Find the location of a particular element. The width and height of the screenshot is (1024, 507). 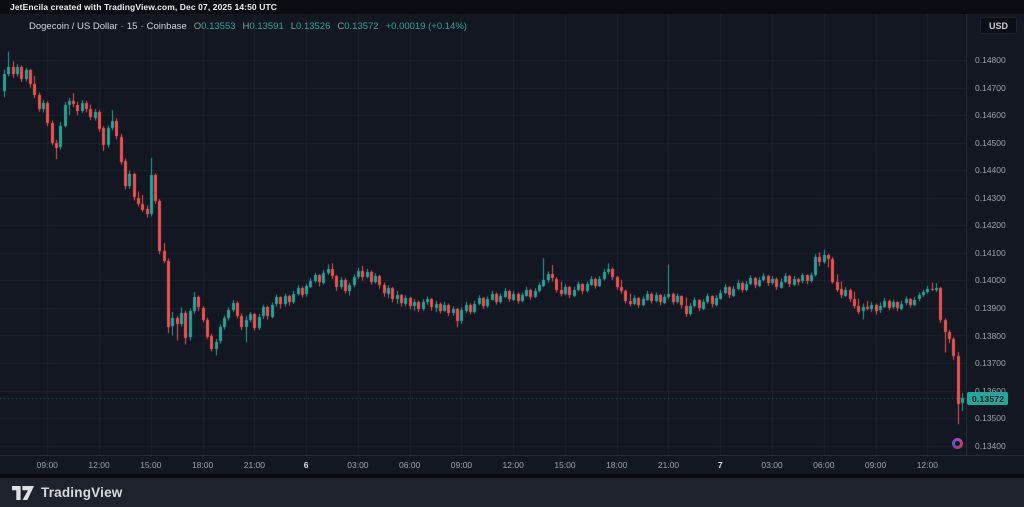

tradingview-wordmark: TradingView is located at coordinates (81, 492).